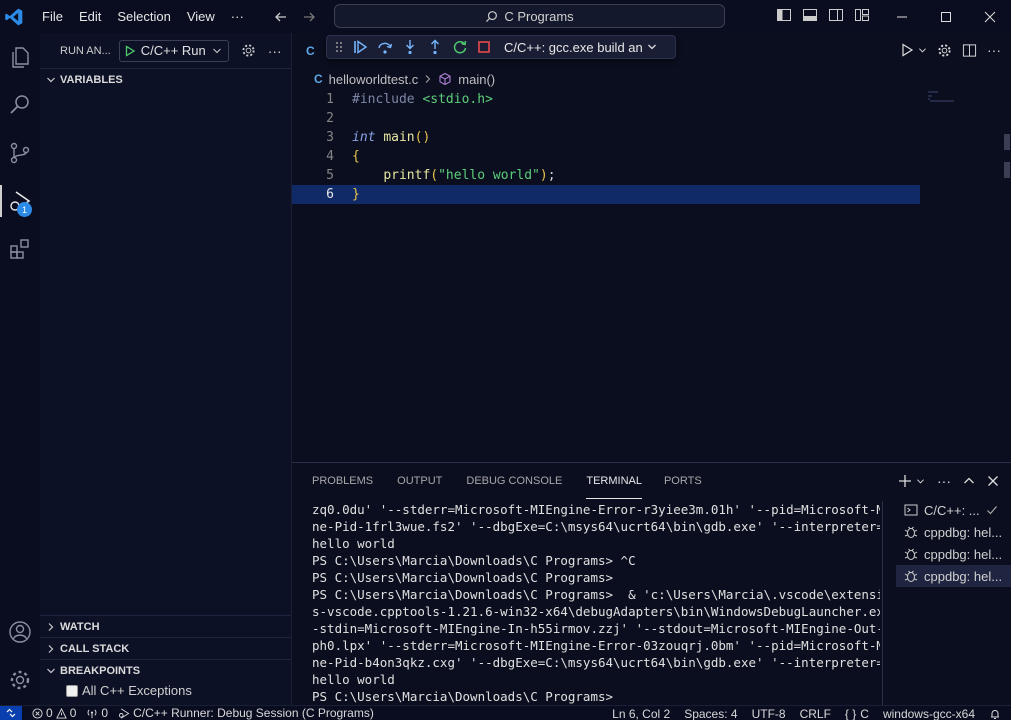  I want to click on account-icon, so click(20, 632).